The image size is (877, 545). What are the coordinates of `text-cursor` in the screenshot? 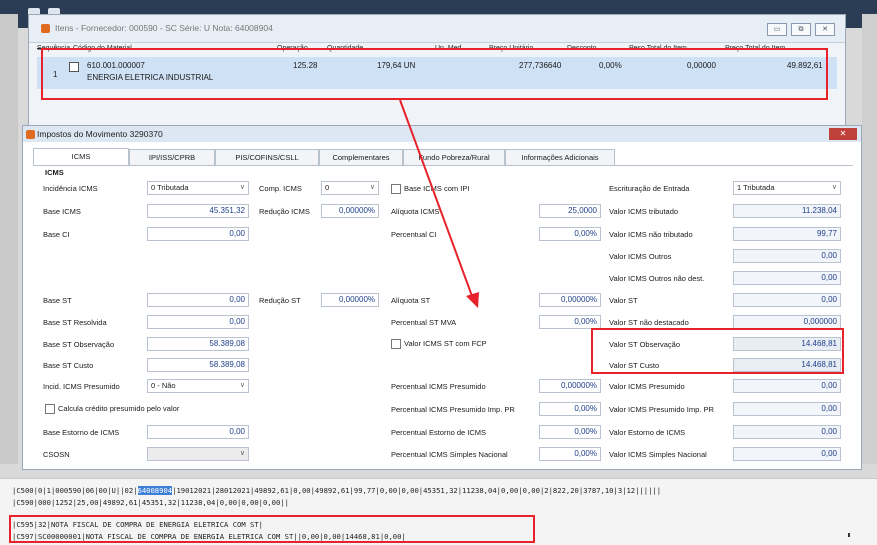 It's located at (849, 535).